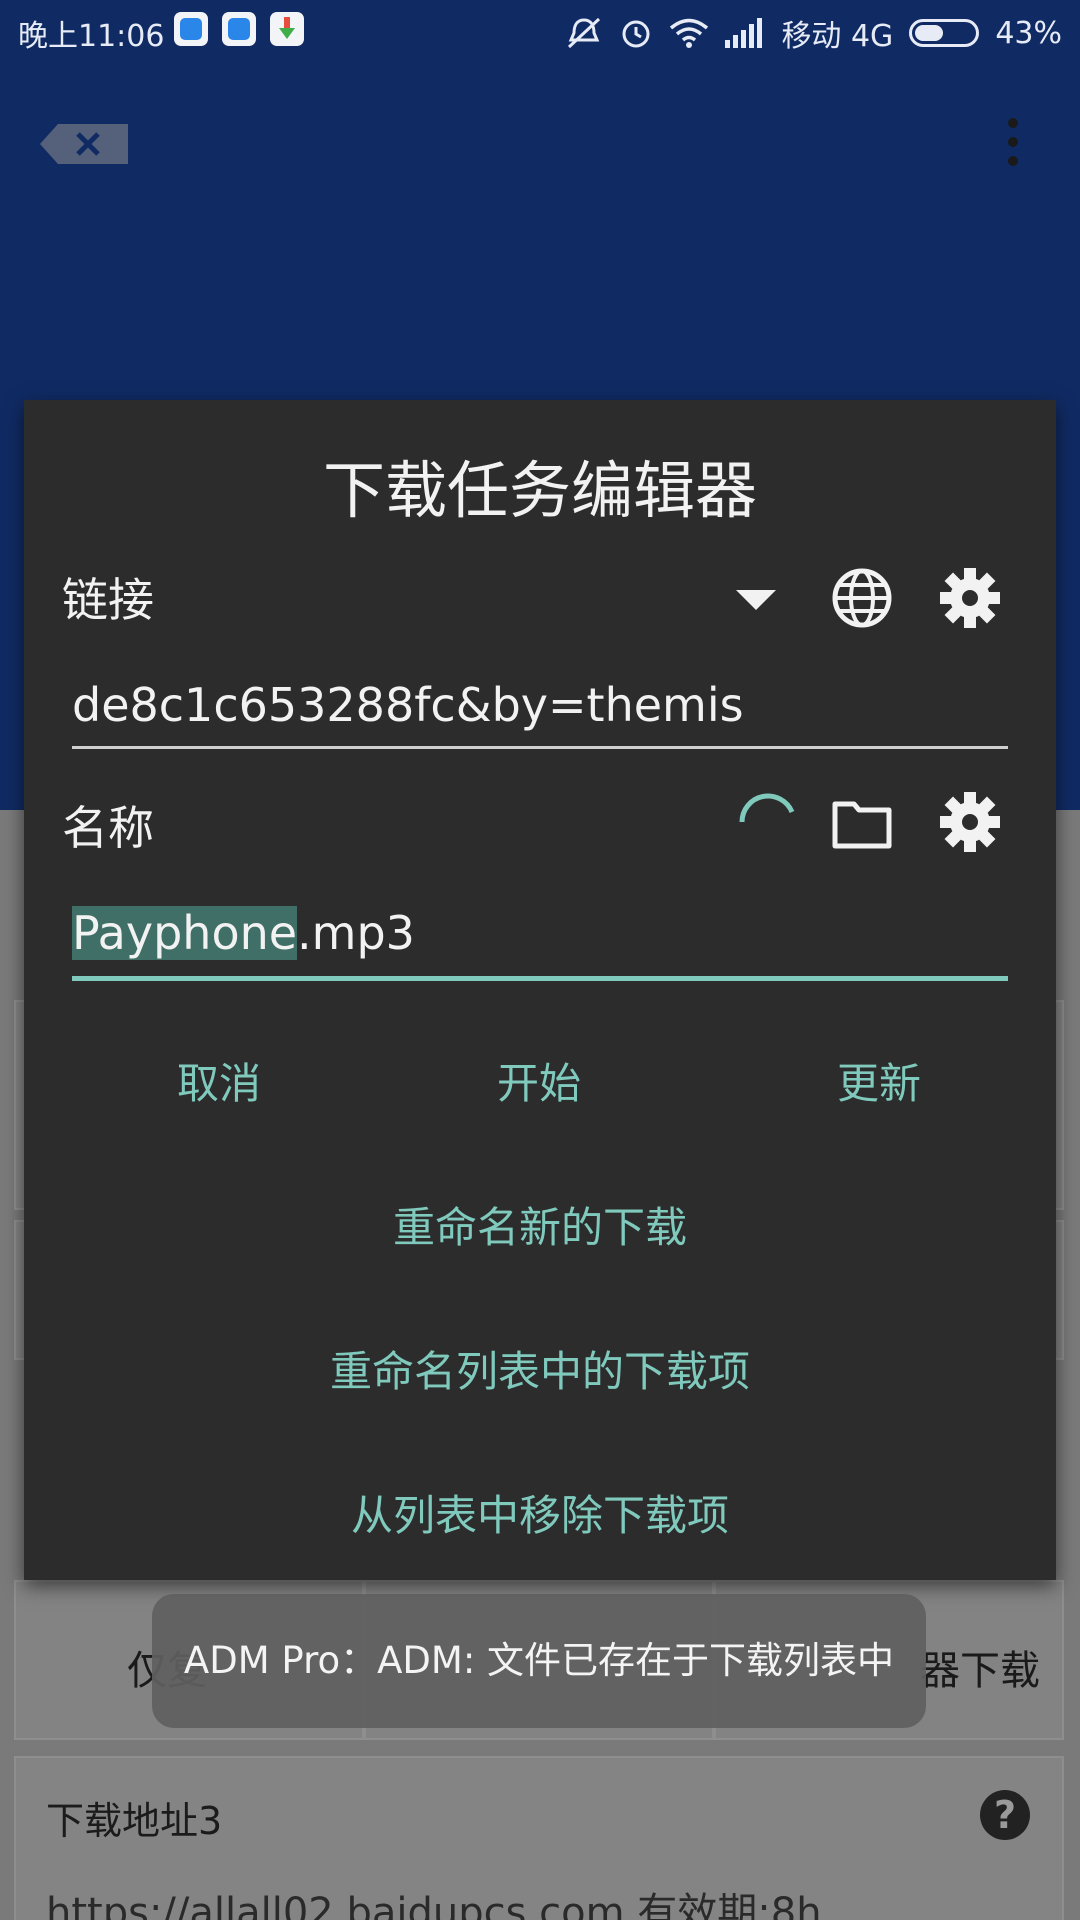 The image size is (1080, 1920). Describe the element at coordinates (185, 933) in the screenshot. I see `name-selection: Payphone` at that location.